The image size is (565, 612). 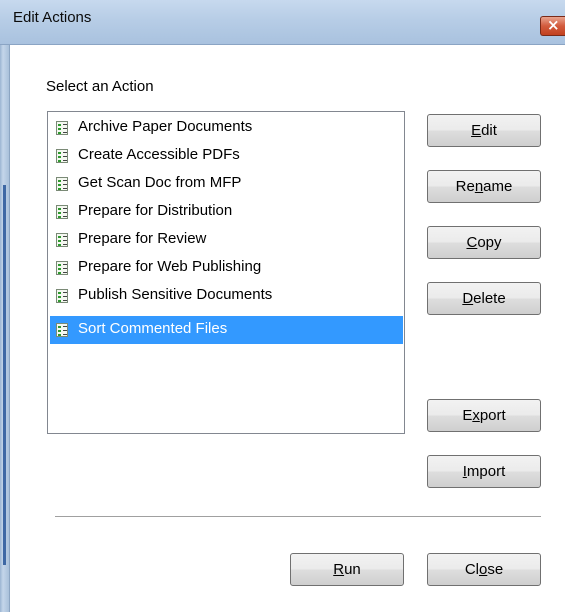 I want to click on list-item-create-accessible-pdfs: Create Accessible PDFs, so click(x=226, y=156).